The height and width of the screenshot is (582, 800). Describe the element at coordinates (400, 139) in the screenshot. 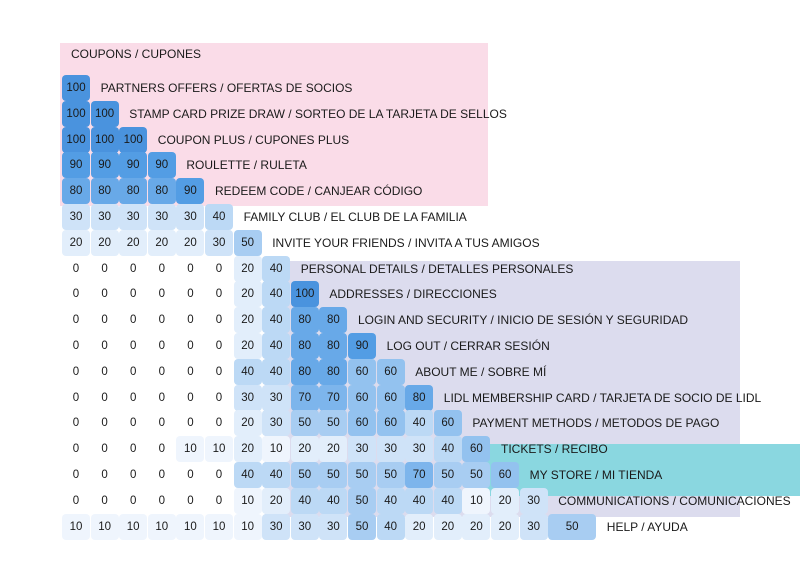

I see `matrix-row: 100 100 100 COUPON PLUS / CUPONES PLUS` at that location.